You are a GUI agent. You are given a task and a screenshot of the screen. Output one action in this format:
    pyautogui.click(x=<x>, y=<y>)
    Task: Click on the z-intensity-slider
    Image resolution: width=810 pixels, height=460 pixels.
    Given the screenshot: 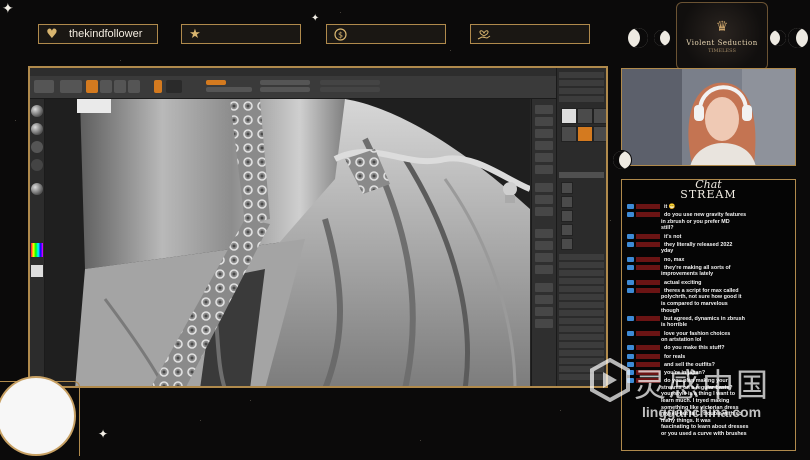 What is the action you would take?
    pyautogui.click(x=285, y=89)
    